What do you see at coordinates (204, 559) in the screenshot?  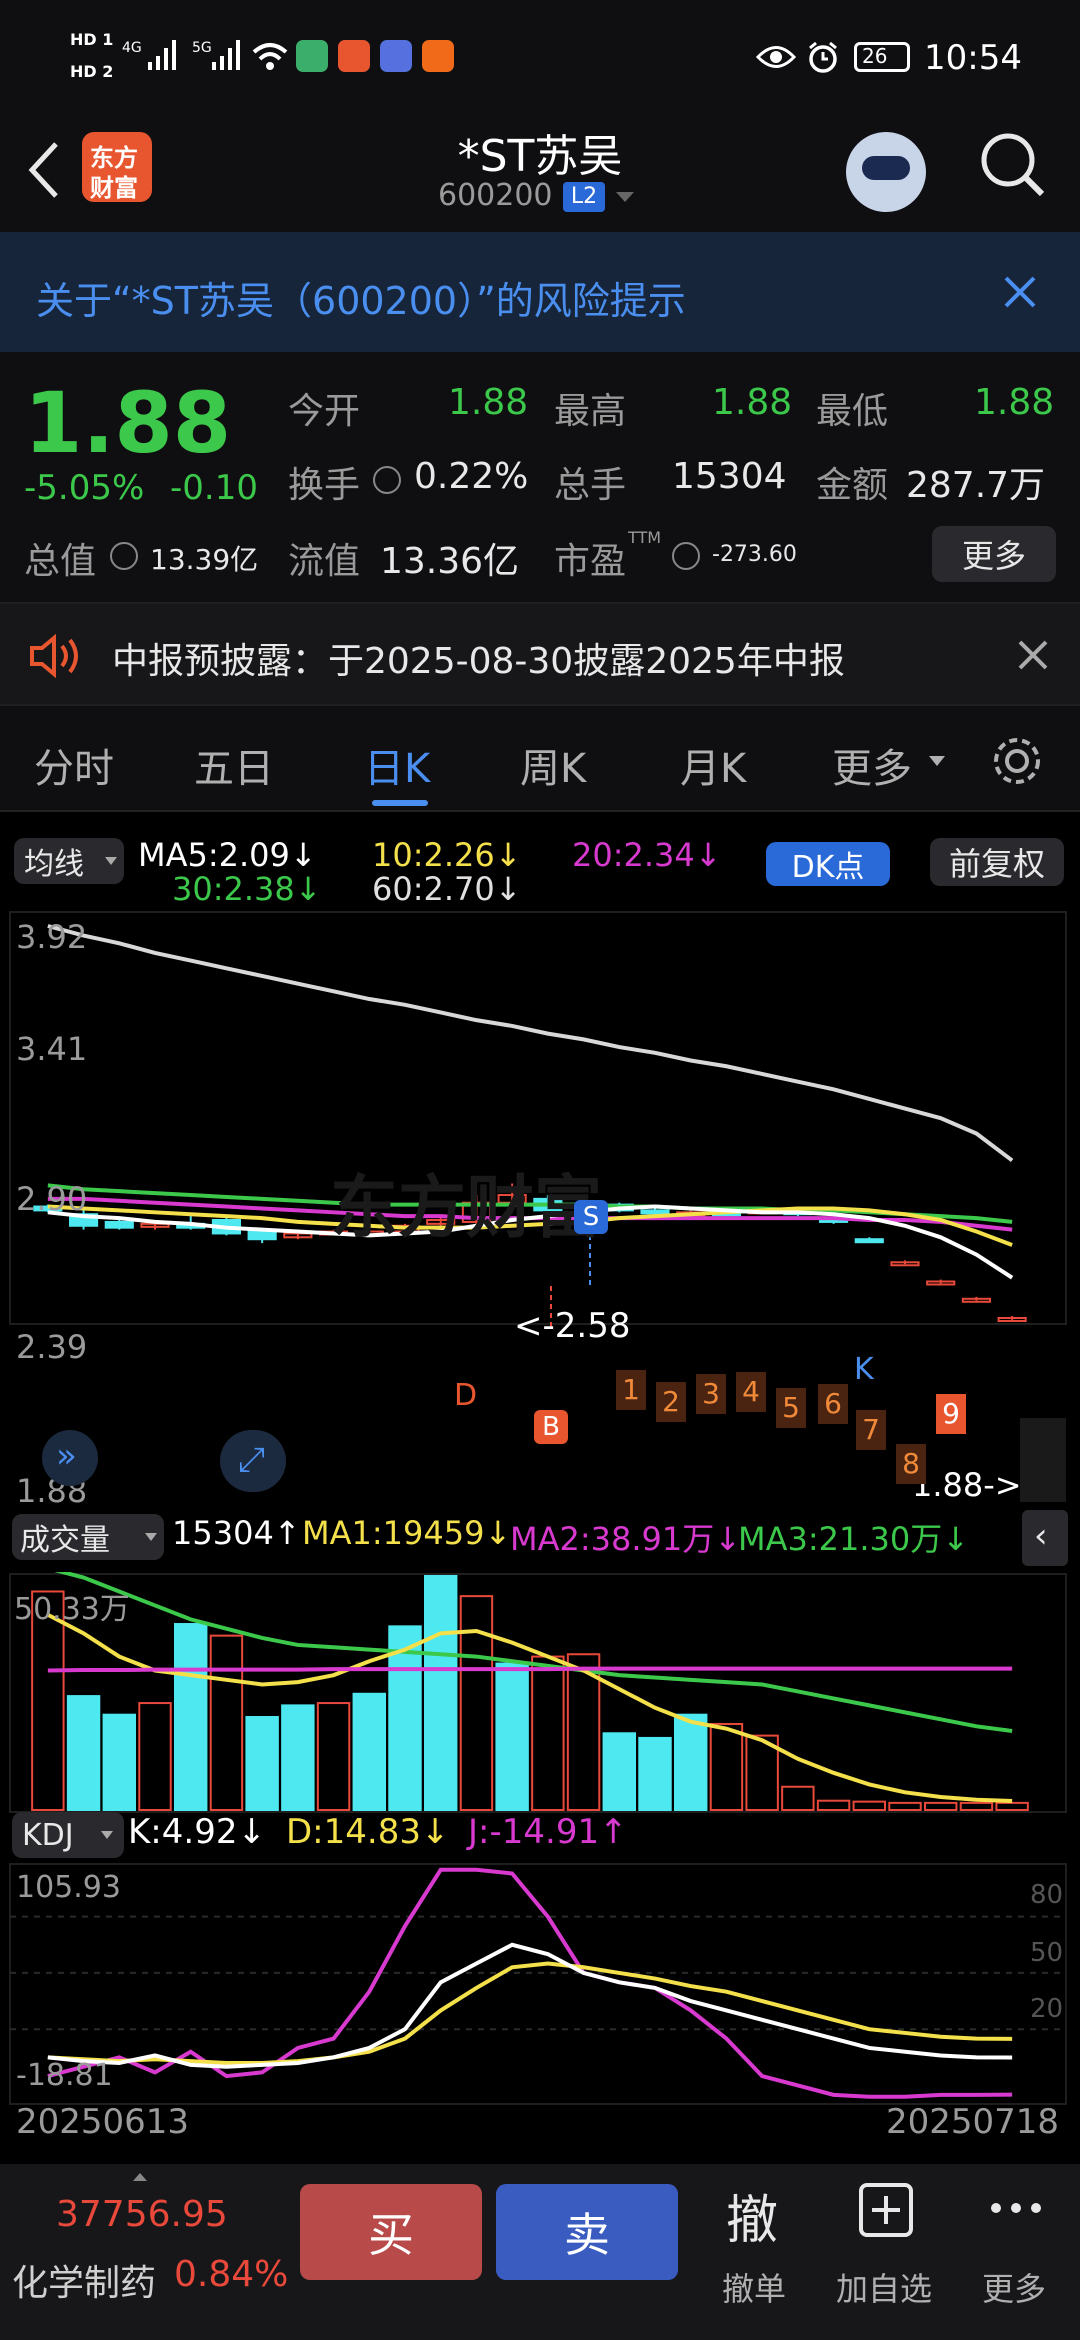 I see `market-cap-value: 13.39亿` at bounding box center [204, 559].